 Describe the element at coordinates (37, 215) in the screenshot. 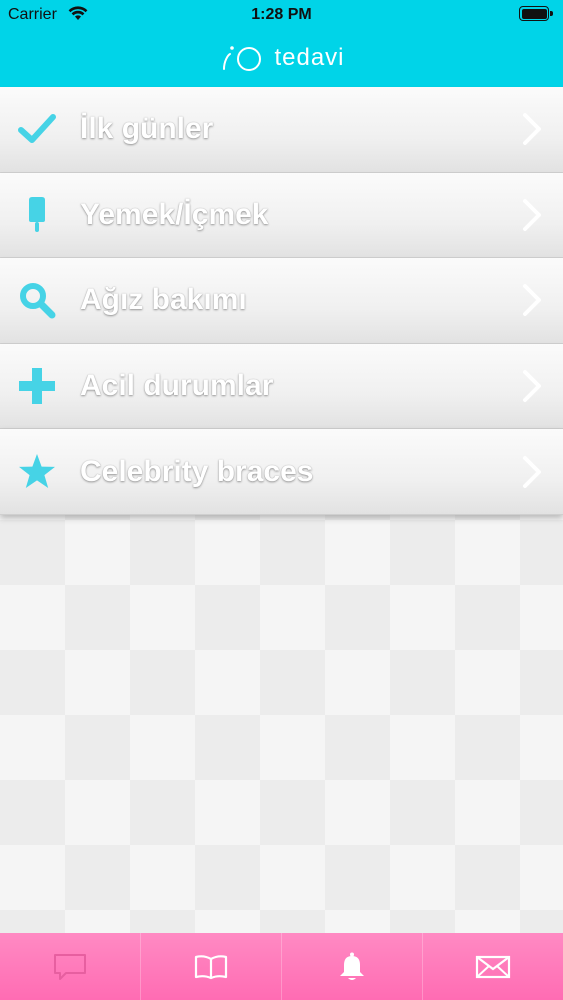

I see `popsicle-icon` at that location.